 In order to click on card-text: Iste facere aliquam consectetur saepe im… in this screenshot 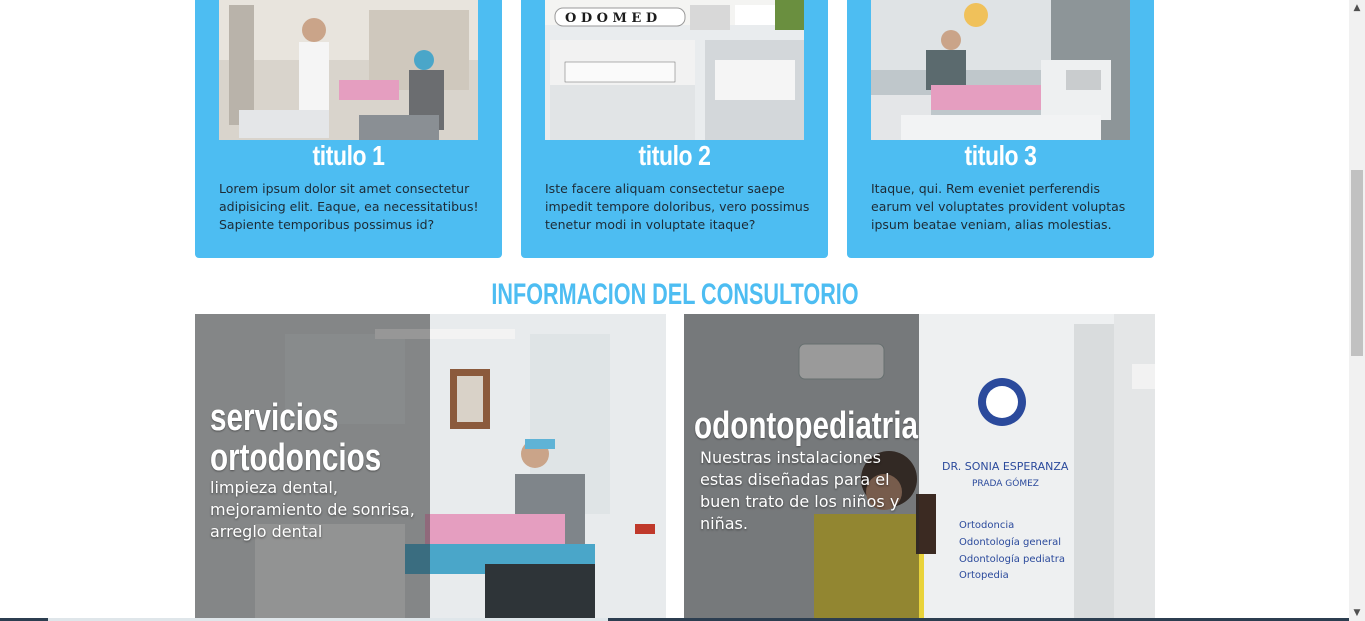, I will do `click(677, 206)`.